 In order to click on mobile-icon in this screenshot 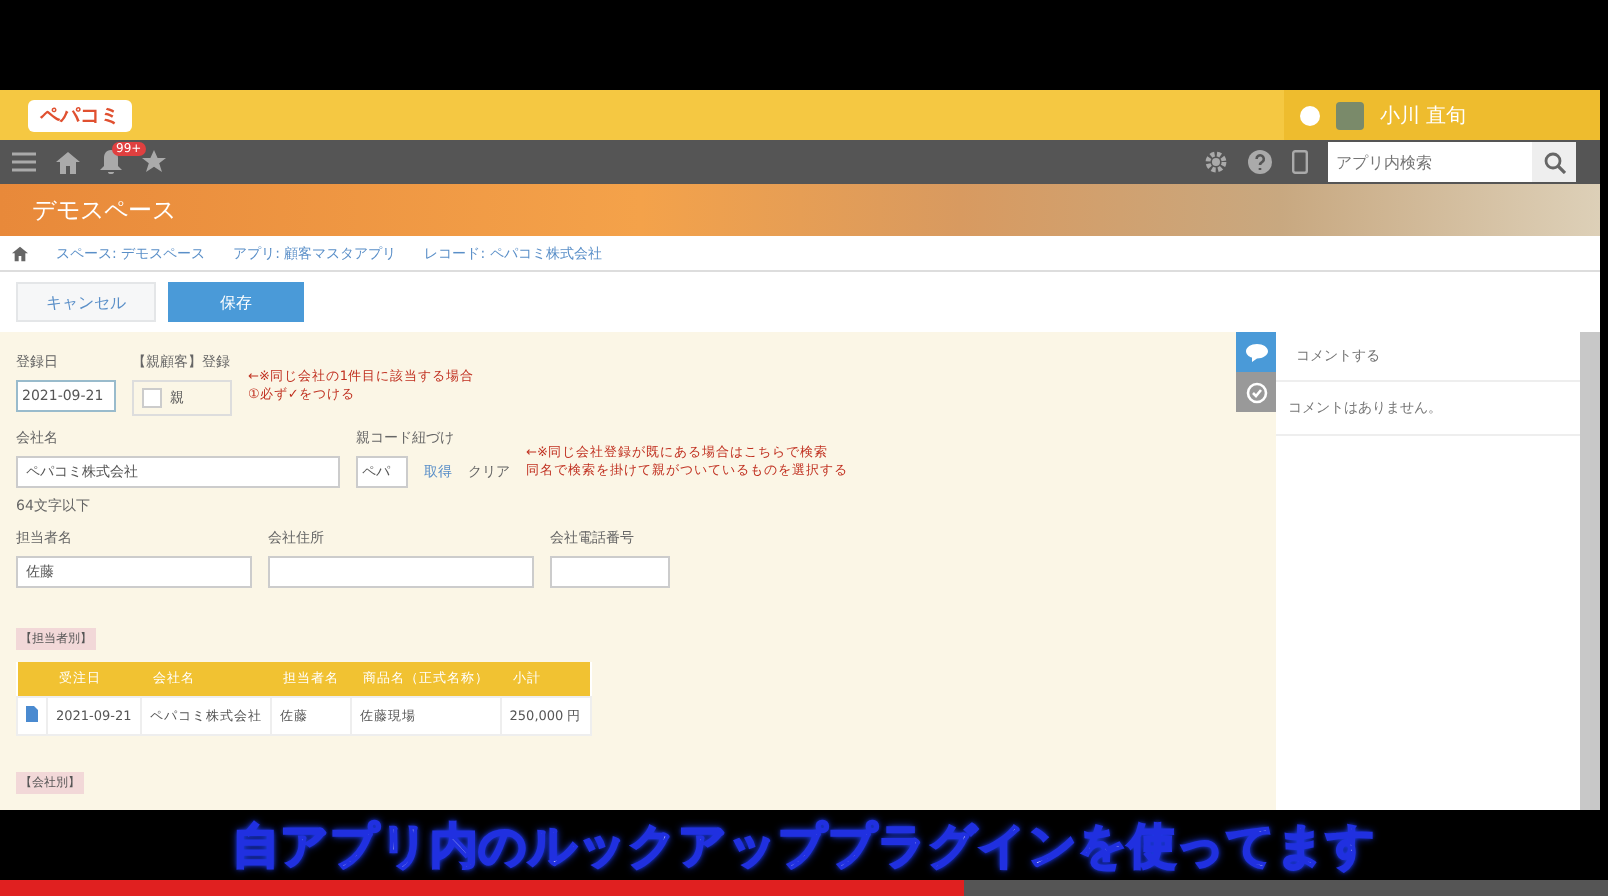, I will do `click(1300, 162)`.